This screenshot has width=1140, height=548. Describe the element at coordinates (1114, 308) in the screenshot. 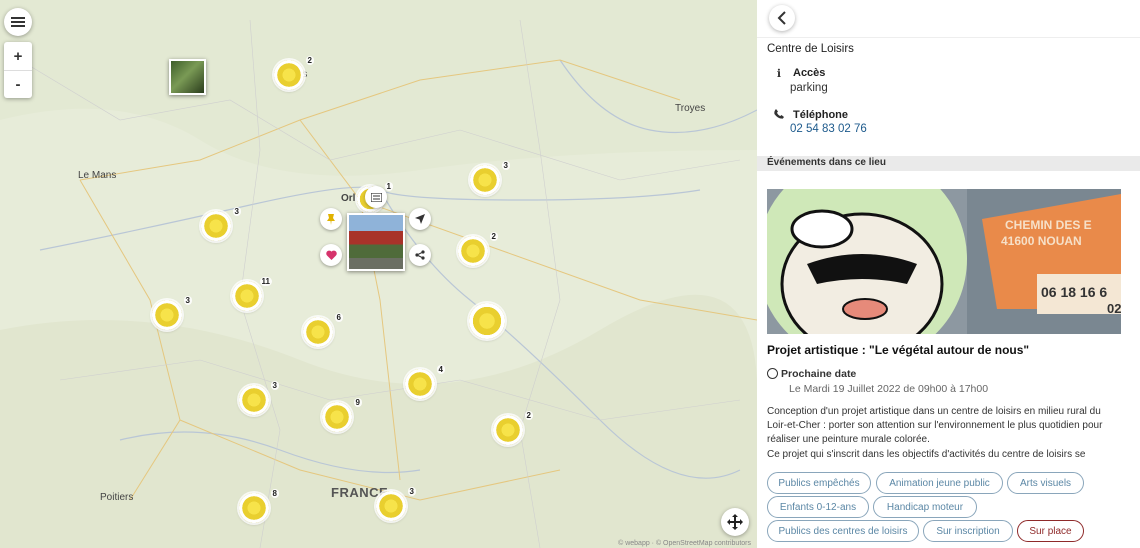

I see `svg-text: 02` at that location.